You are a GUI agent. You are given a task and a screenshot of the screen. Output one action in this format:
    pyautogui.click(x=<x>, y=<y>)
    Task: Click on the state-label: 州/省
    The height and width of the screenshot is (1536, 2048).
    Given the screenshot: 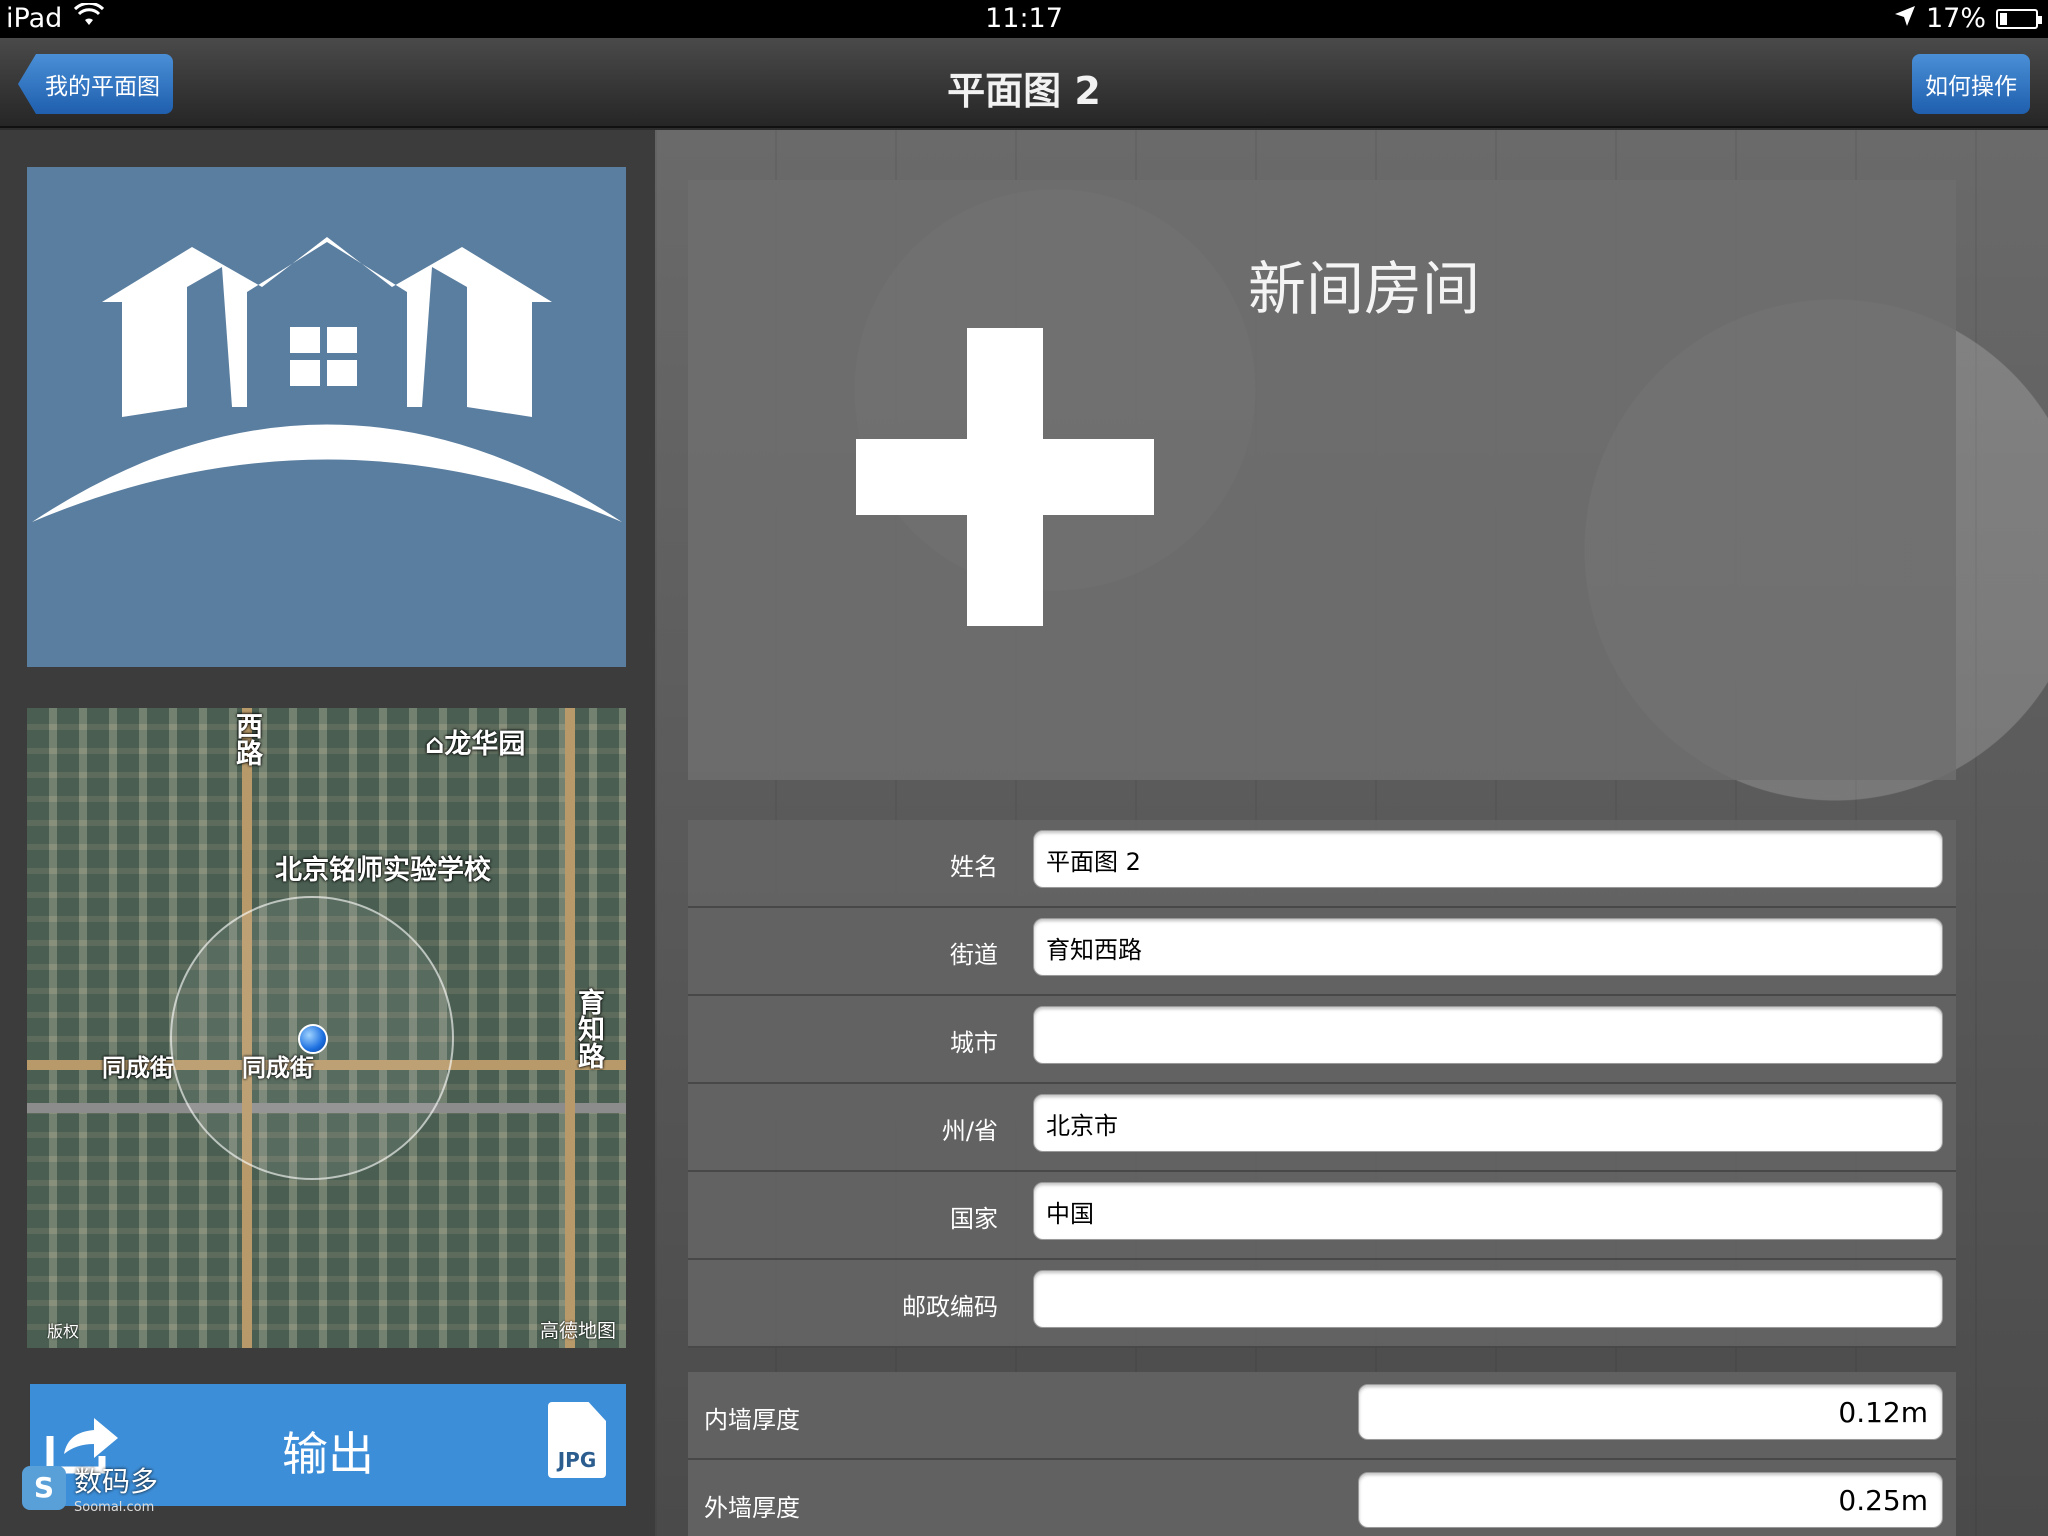 What is the action you would take?
    pyautogui.click(x=969, y=1131)
    